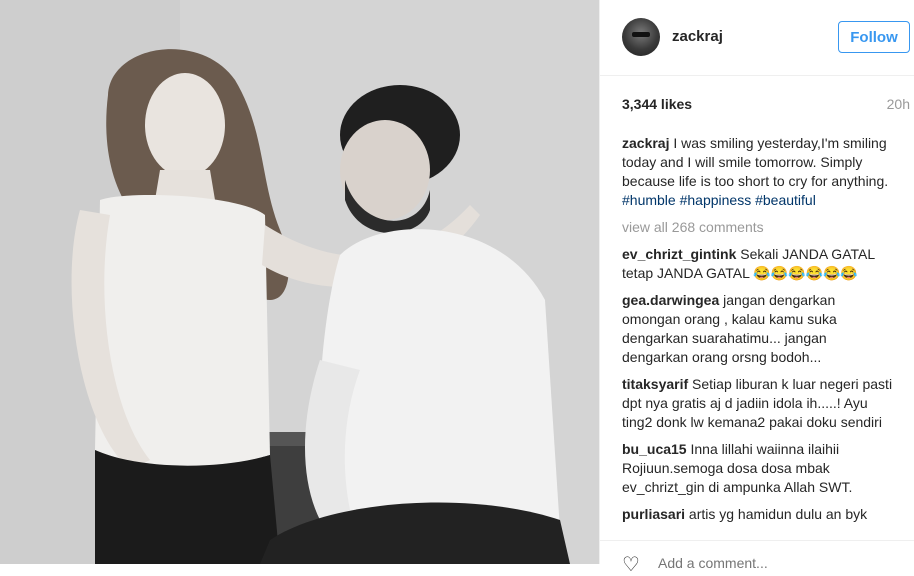 The image size is (914, 576). I want to click on comment-username: titaksyarif, so click(655, 384).